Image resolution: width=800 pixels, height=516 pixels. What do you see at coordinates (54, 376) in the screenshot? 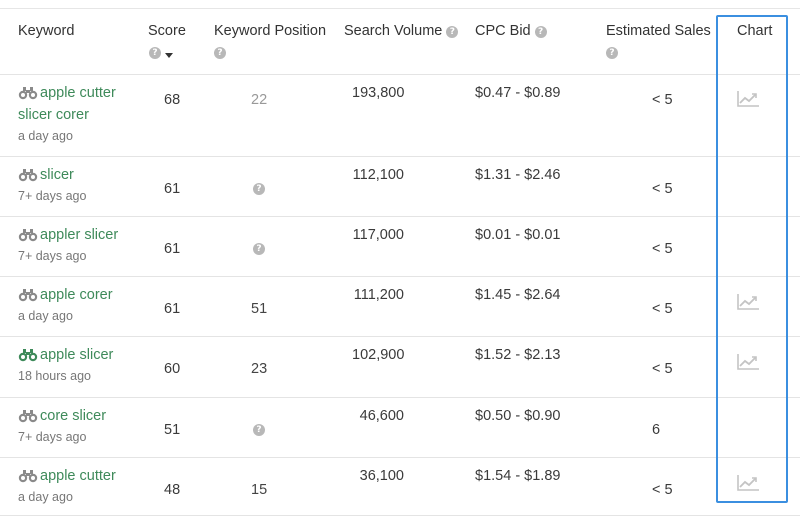
I see `keyword-added-time: 18 hours ago` at bounding box center [54, 376].